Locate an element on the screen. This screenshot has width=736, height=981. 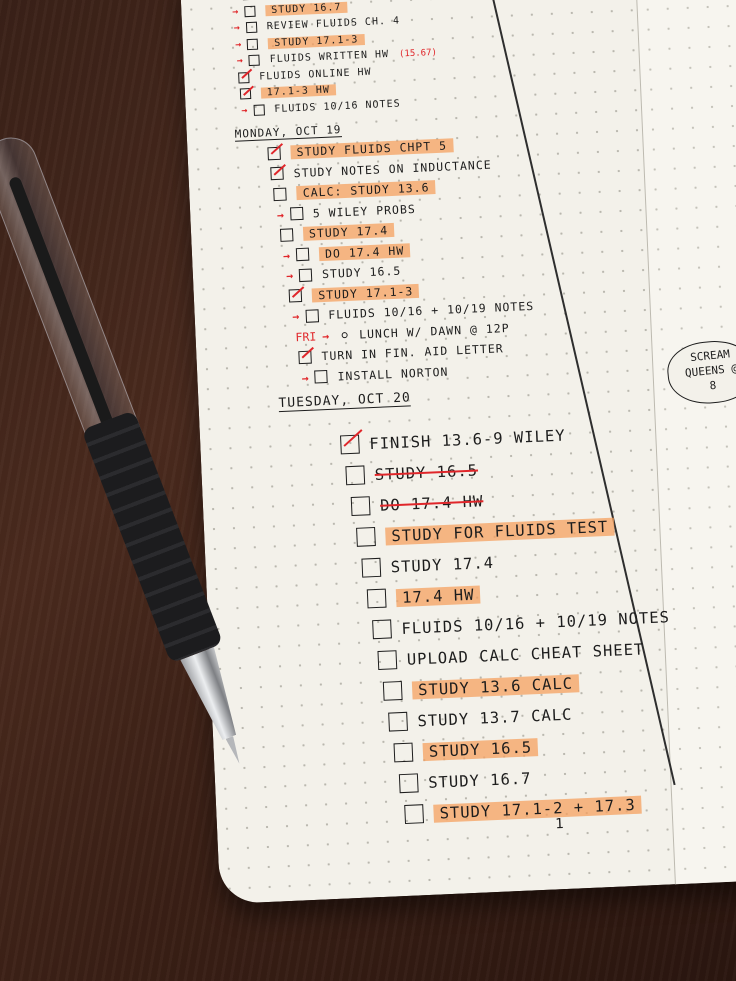
task-row: → STUDY 17.1-3 is located at coordinates (300, 42).